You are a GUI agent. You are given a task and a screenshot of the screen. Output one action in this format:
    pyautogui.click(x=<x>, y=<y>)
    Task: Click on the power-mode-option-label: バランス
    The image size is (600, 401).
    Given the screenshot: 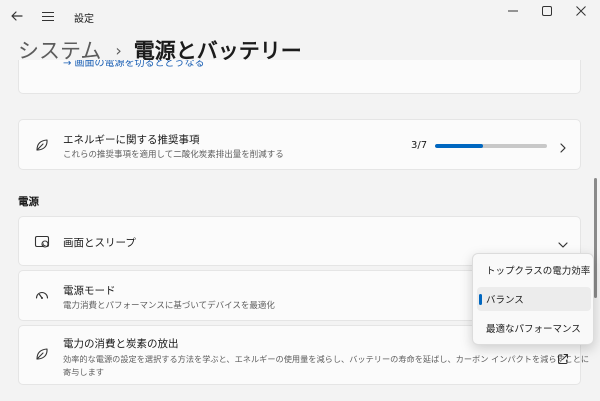 What is the action you would take?
    pyautogui.click(x=505, y=300)
    